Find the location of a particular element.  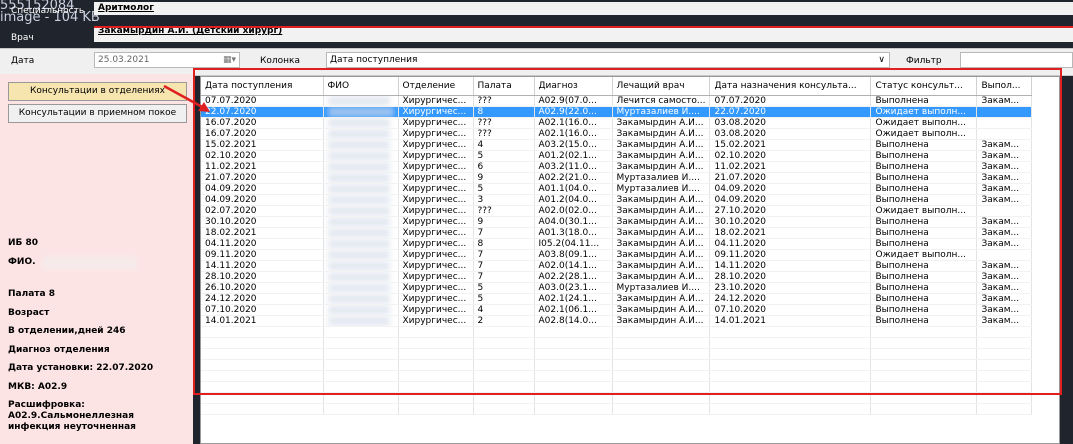

patient-age: Возраст is located at coordinates (29, 313).